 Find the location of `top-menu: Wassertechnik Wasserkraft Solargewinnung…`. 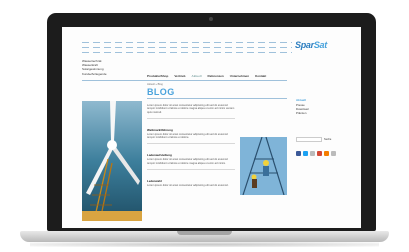

top-menu: Wassertechnik Wasserkraft Solargewinnung… is located at coordinates (112, 67).